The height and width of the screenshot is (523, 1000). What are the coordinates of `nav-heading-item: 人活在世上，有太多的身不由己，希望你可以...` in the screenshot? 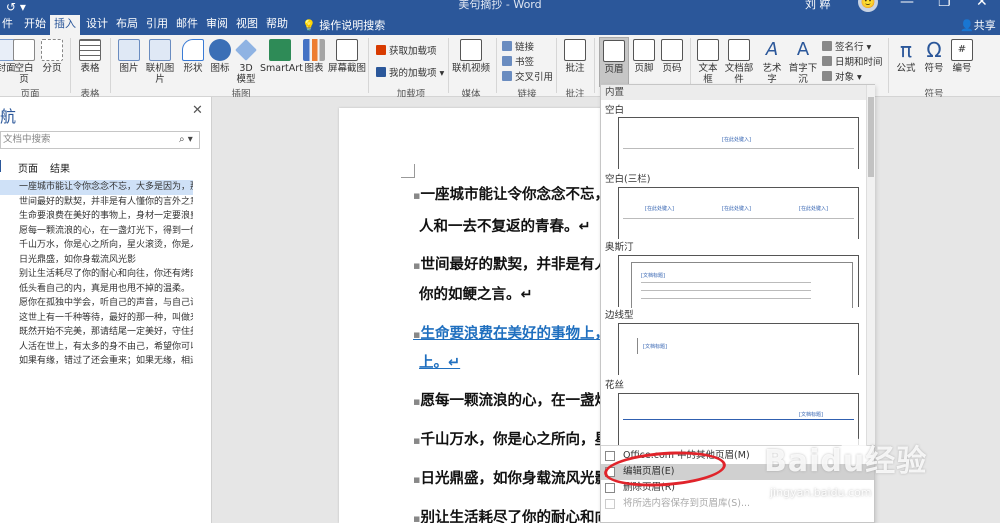 It's located at (96, 347).